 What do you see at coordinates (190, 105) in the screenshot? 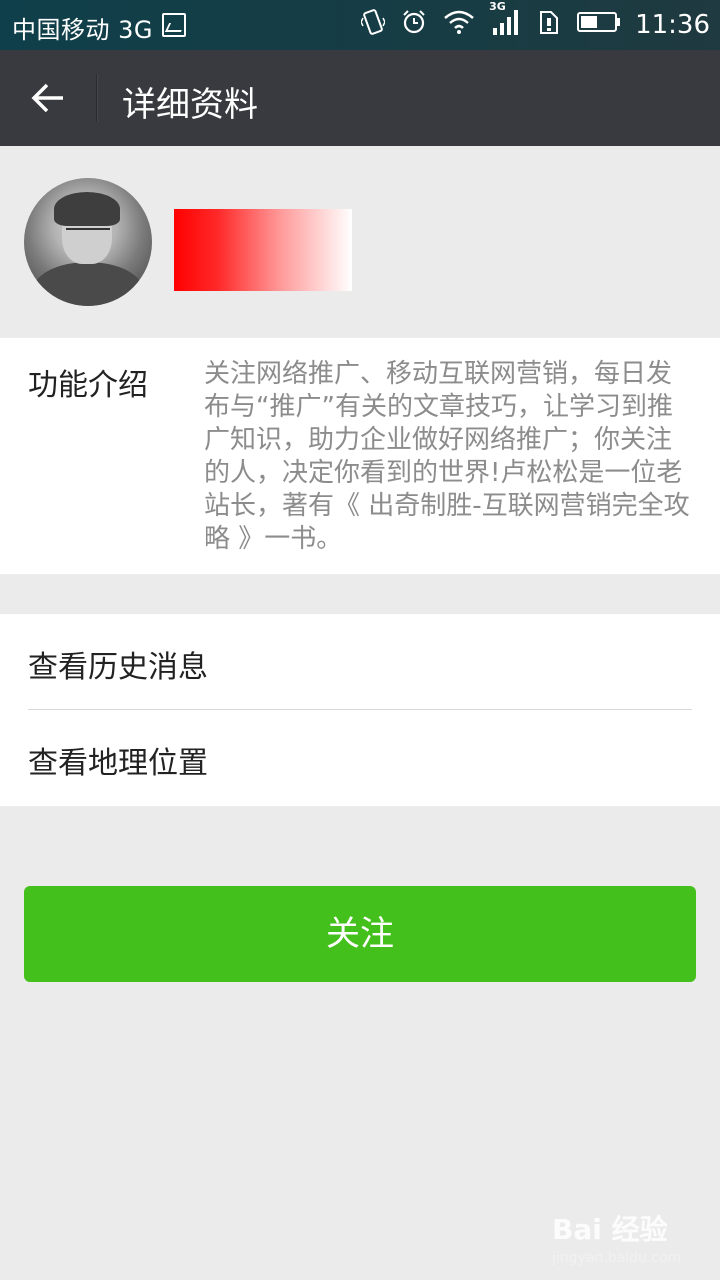
I see `page-title: 详细资料` at bounding box center [190, 105].